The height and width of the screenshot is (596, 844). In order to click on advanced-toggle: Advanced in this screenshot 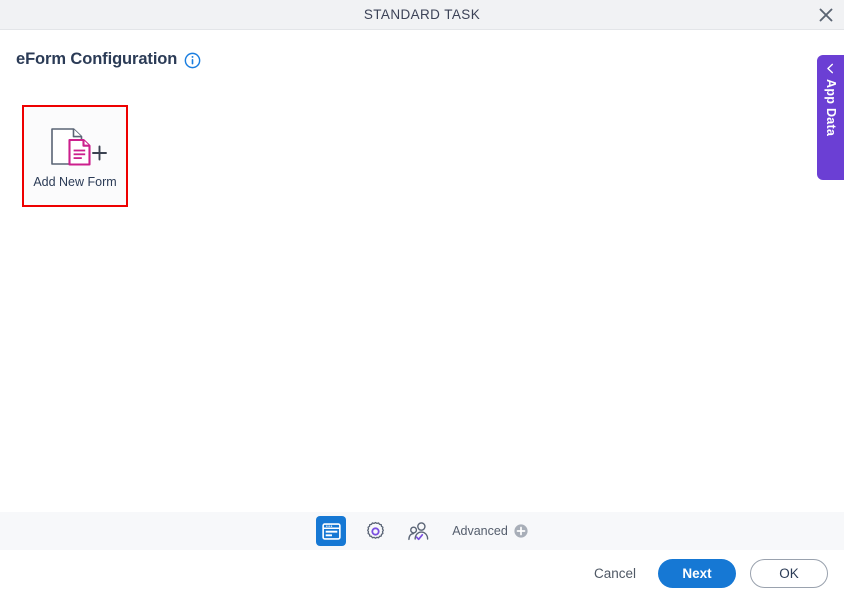, I will do `click(490, 531)`.